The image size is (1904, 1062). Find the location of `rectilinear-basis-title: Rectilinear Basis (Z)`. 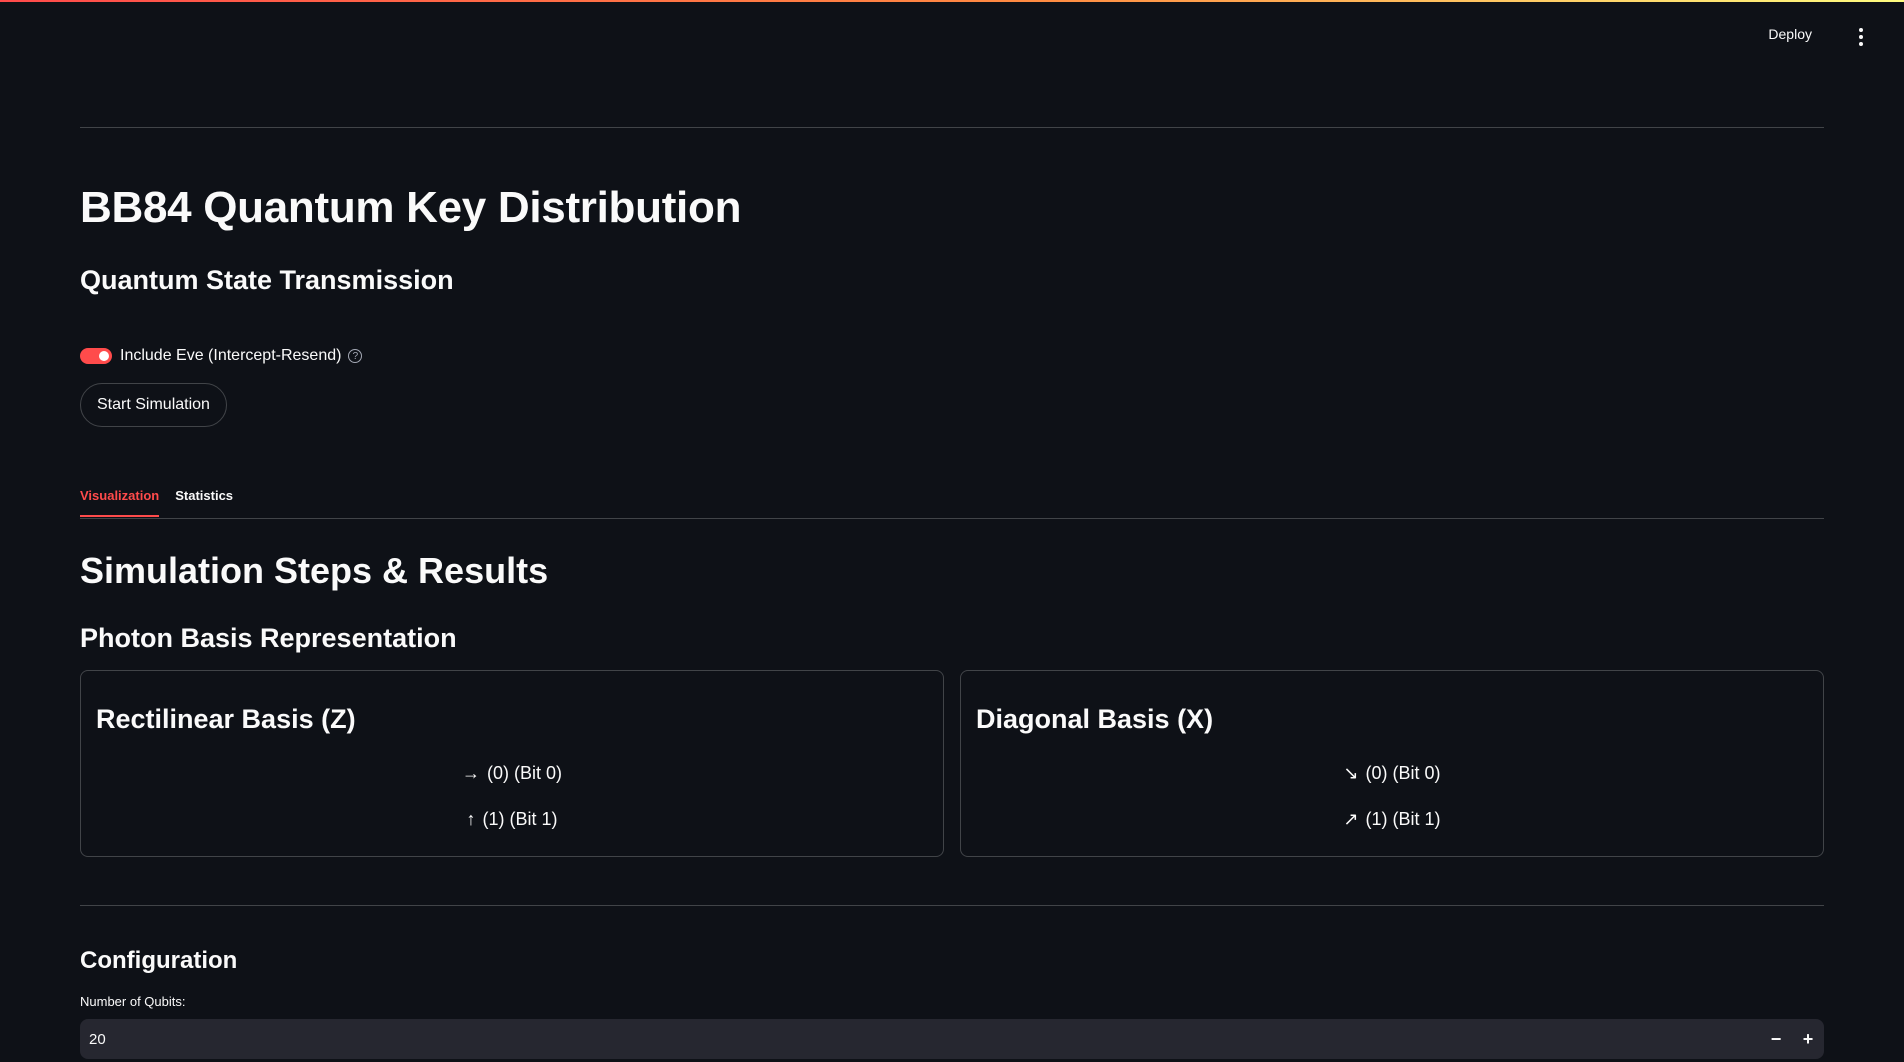

rectilinear-basis-title: Rectilinear Basis (Z) is located at coordinates (226, 719).